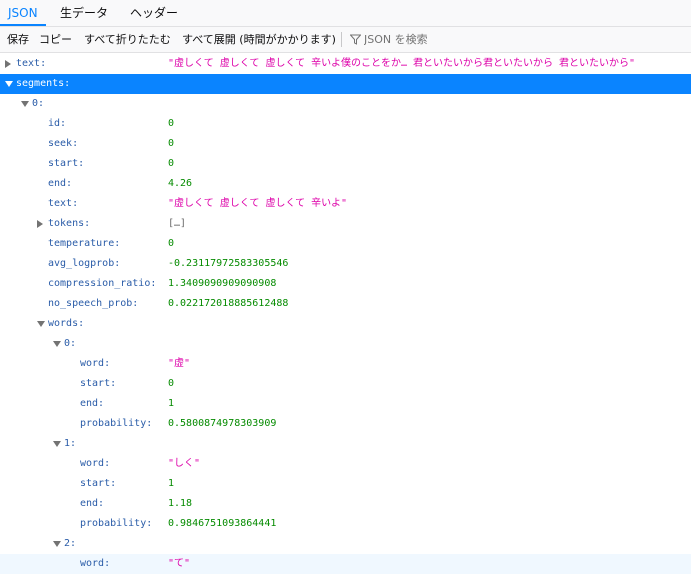  Describe the element at coordinates (345, 444) in the screenshot. I see `tree-row: 1:` at that location.